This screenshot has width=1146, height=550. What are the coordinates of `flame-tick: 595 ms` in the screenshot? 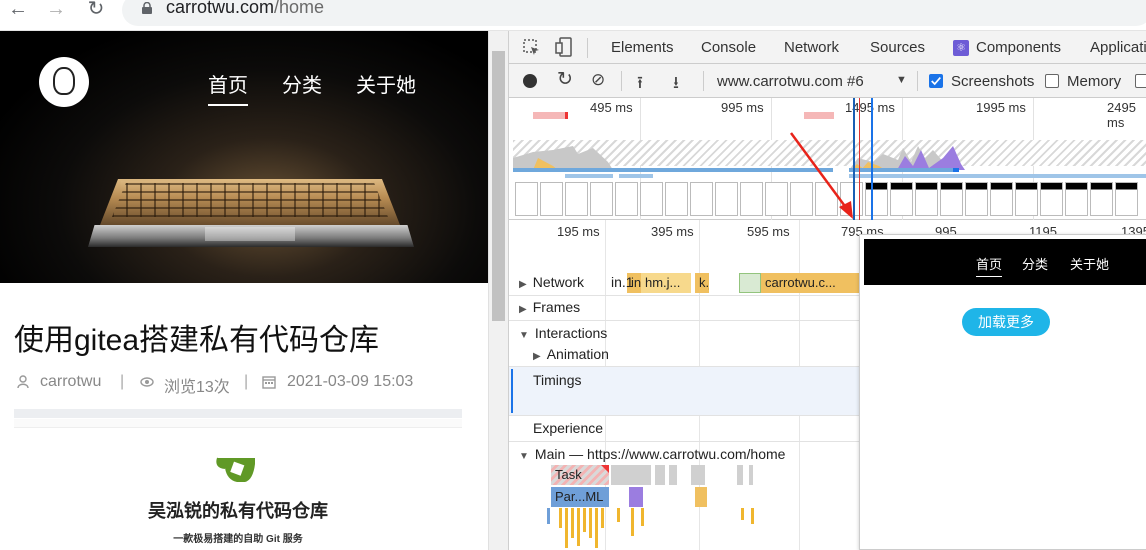 It's located at (768, 231).